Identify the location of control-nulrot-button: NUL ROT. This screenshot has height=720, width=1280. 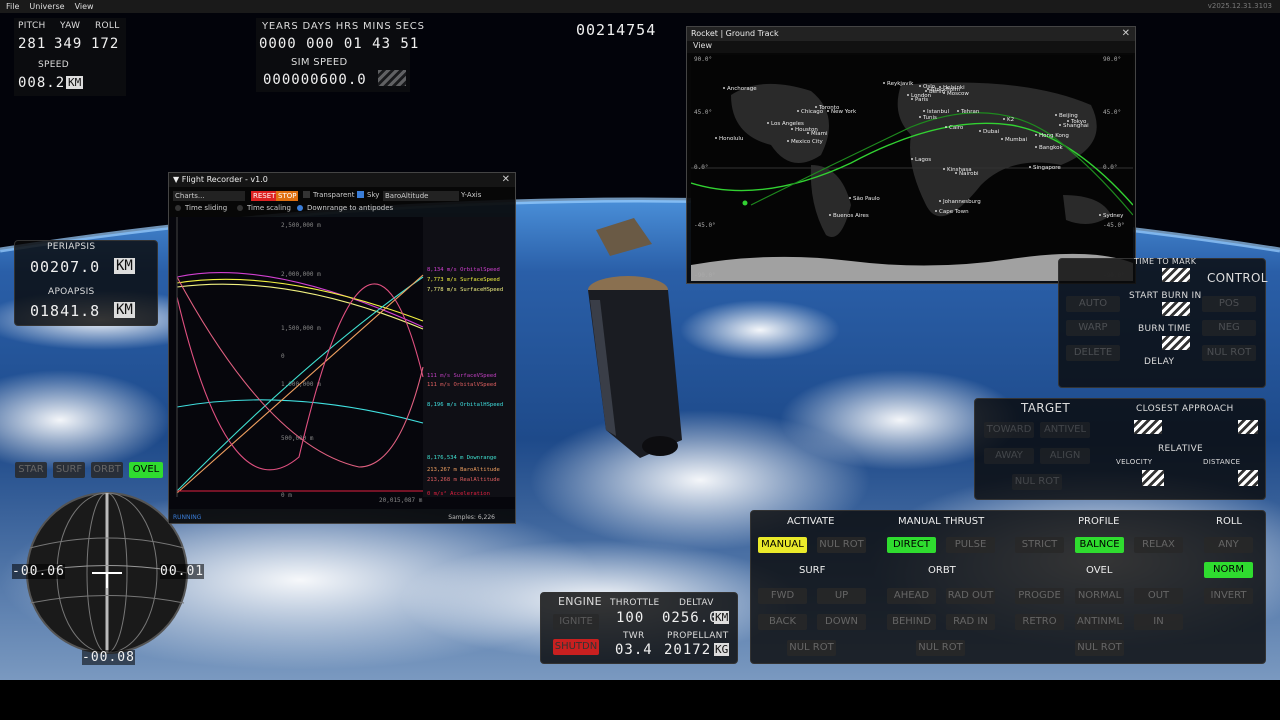
(1229, 353).